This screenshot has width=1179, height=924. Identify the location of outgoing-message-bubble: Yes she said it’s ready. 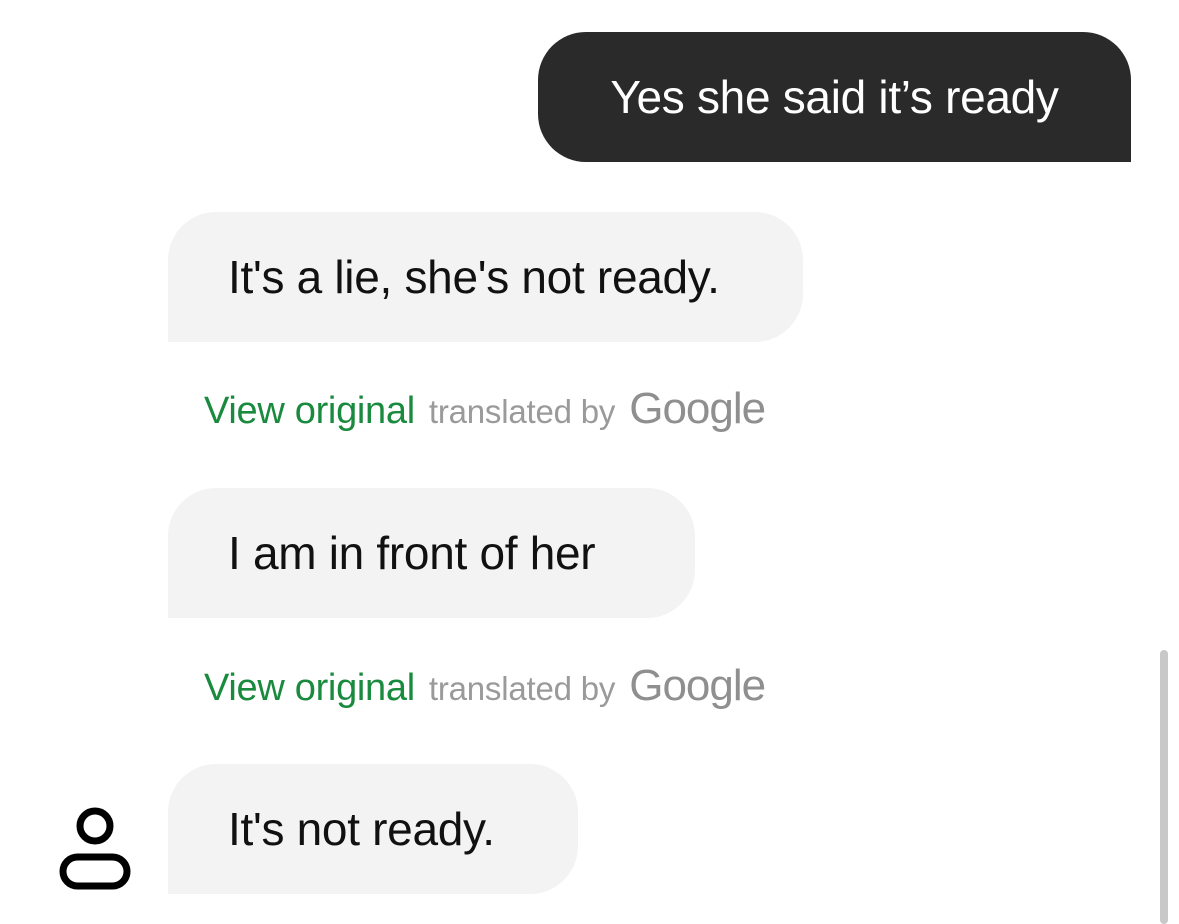
(834, 97).